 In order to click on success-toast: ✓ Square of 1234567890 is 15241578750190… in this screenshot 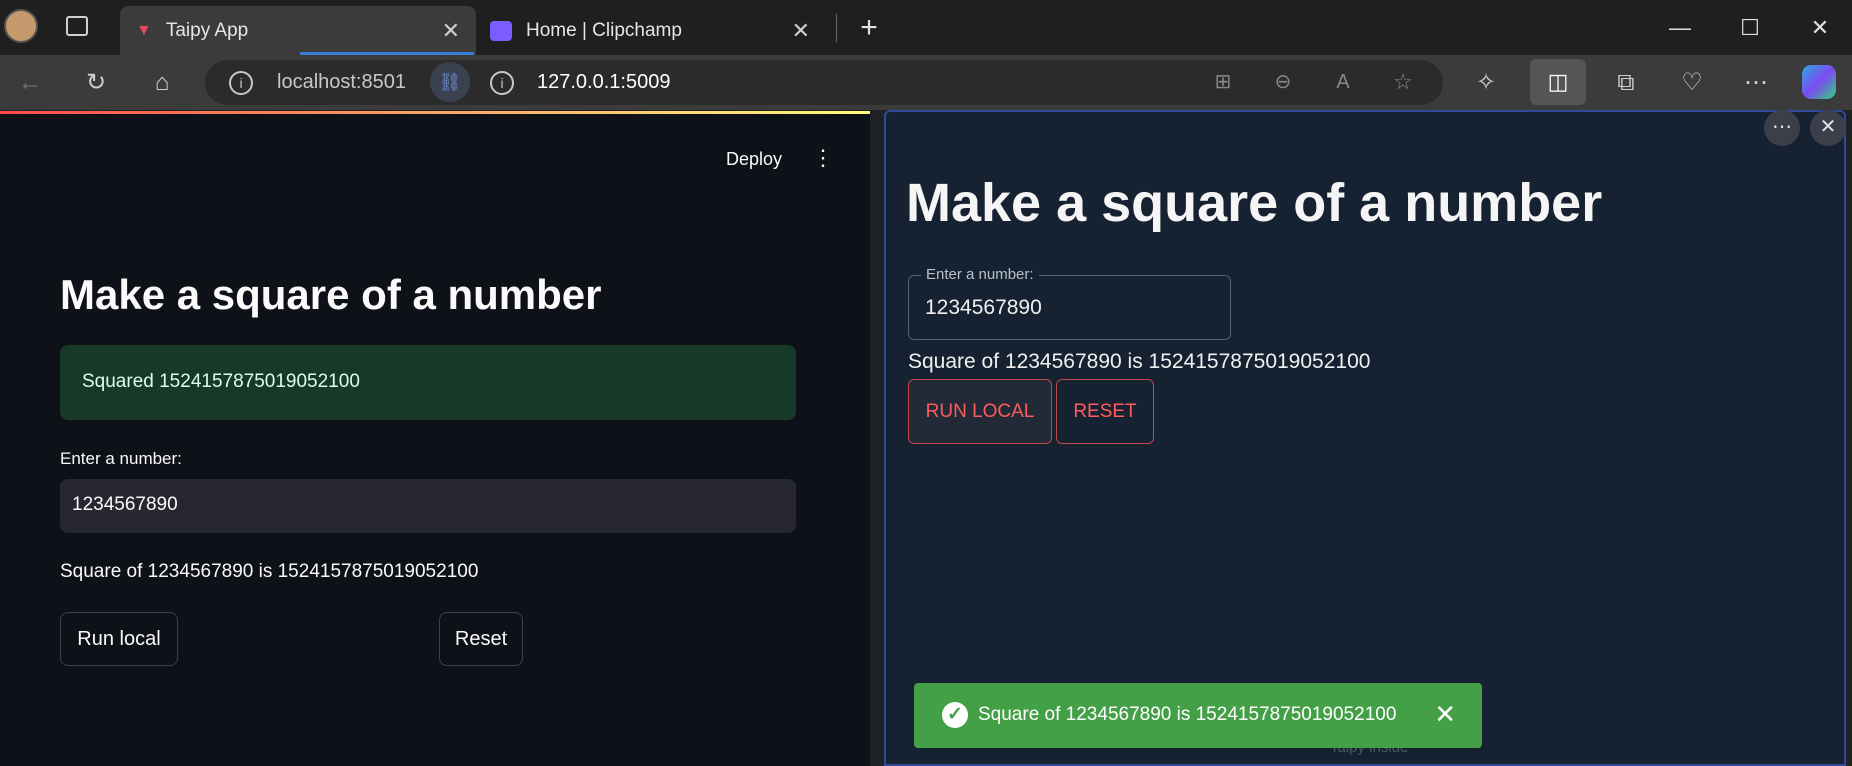, I will do `click(1198, 715)`.